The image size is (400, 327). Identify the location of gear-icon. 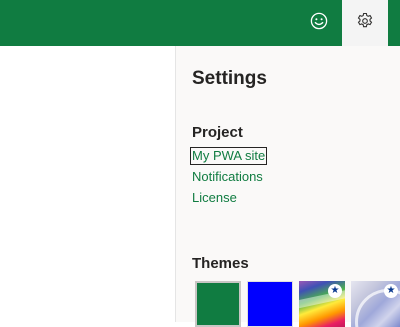
(365, 23).